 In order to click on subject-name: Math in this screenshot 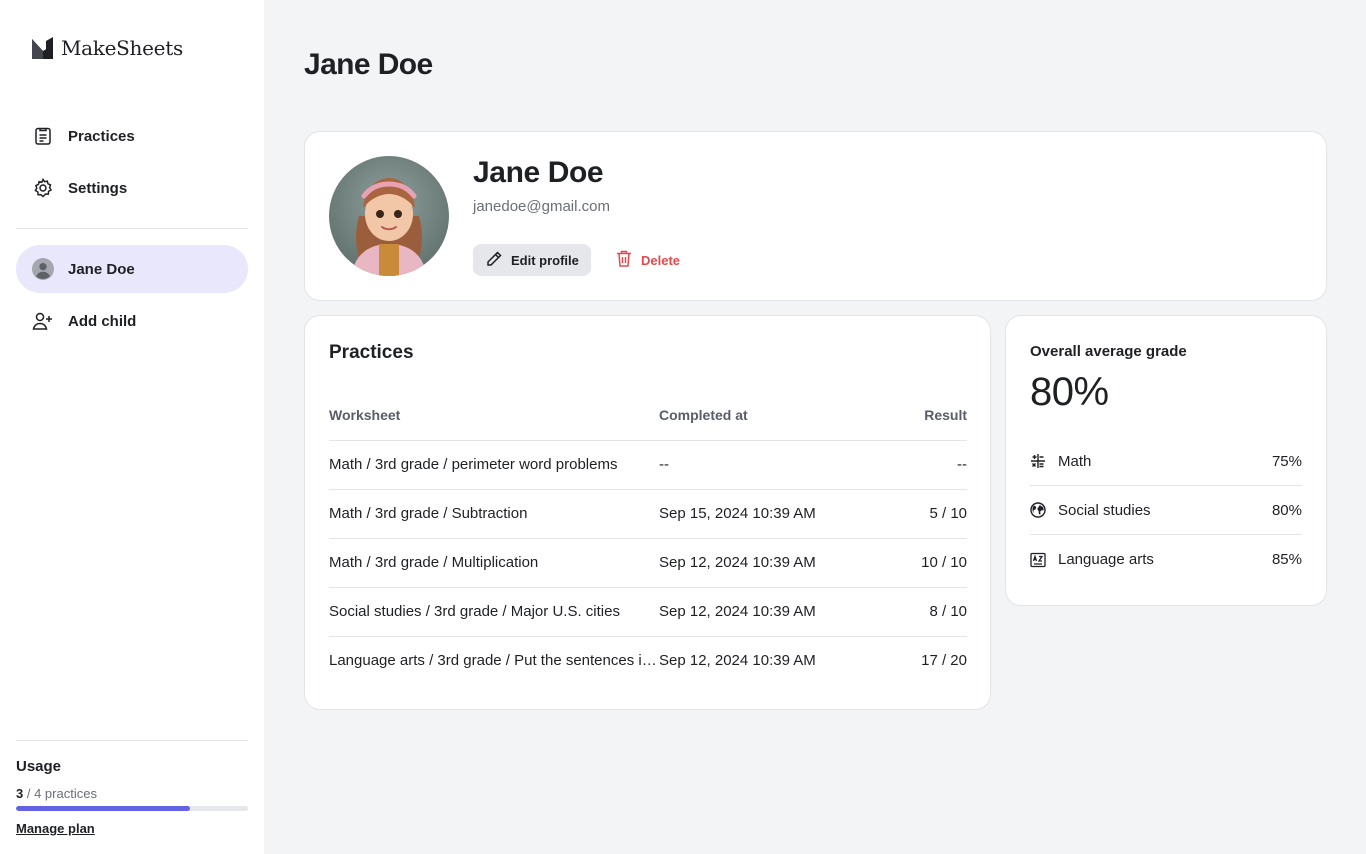, I will do `click(1075, 461)`.